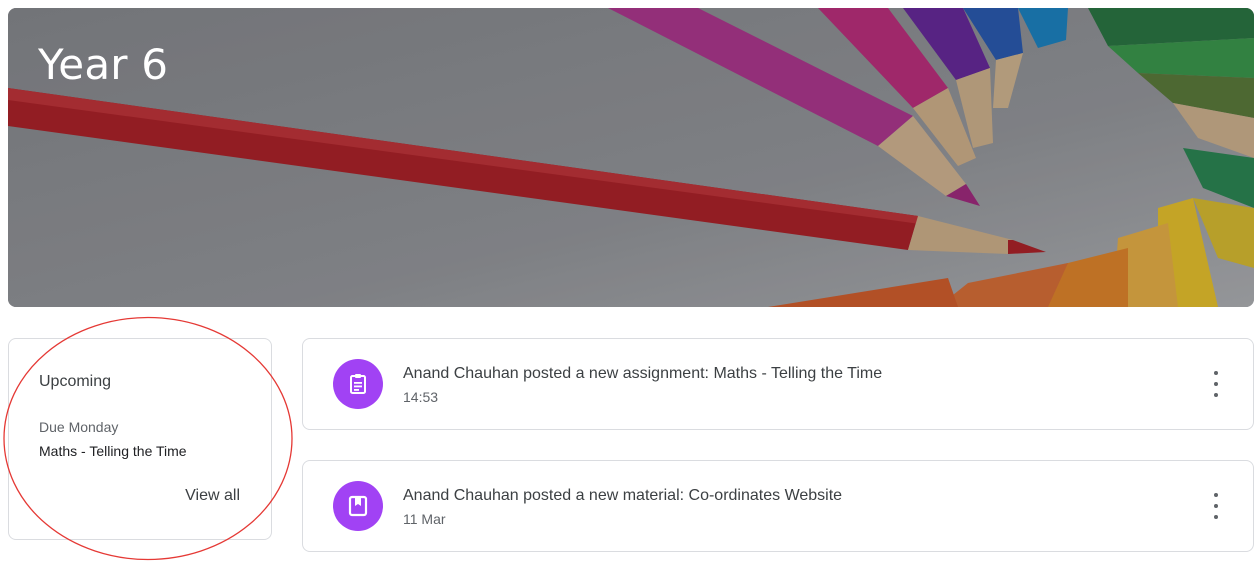 This screenshot has width=1257, height=563. What do you see at coordinates (79, 427) in the screenshot?
I see `upcoming-due-label: Due Monday` at bounding box center [79, 427].